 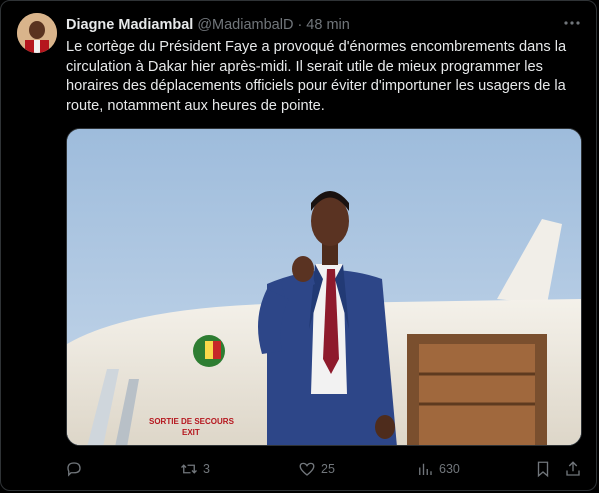 What do you see at coordinates (191, 432) in the screenshot?
I see `aircraft-sign-exit: EXIT` at bounding box center [191, 432].